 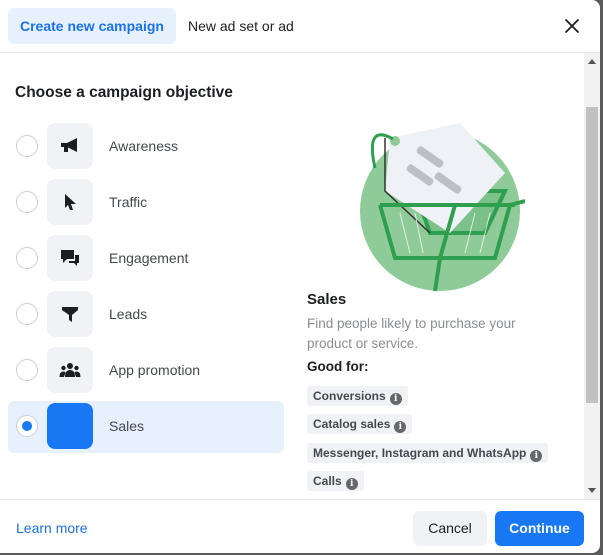 What do you see at coordinates (592, 61) in the screenshot?
I see `scroll-up-icon` at bounding box center [592, 61].